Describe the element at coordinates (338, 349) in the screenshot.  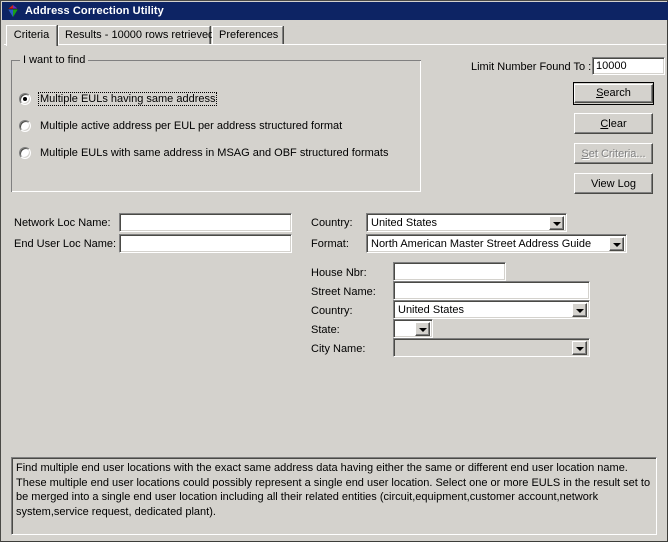
I see `city-name-label: City Name:` at that location.